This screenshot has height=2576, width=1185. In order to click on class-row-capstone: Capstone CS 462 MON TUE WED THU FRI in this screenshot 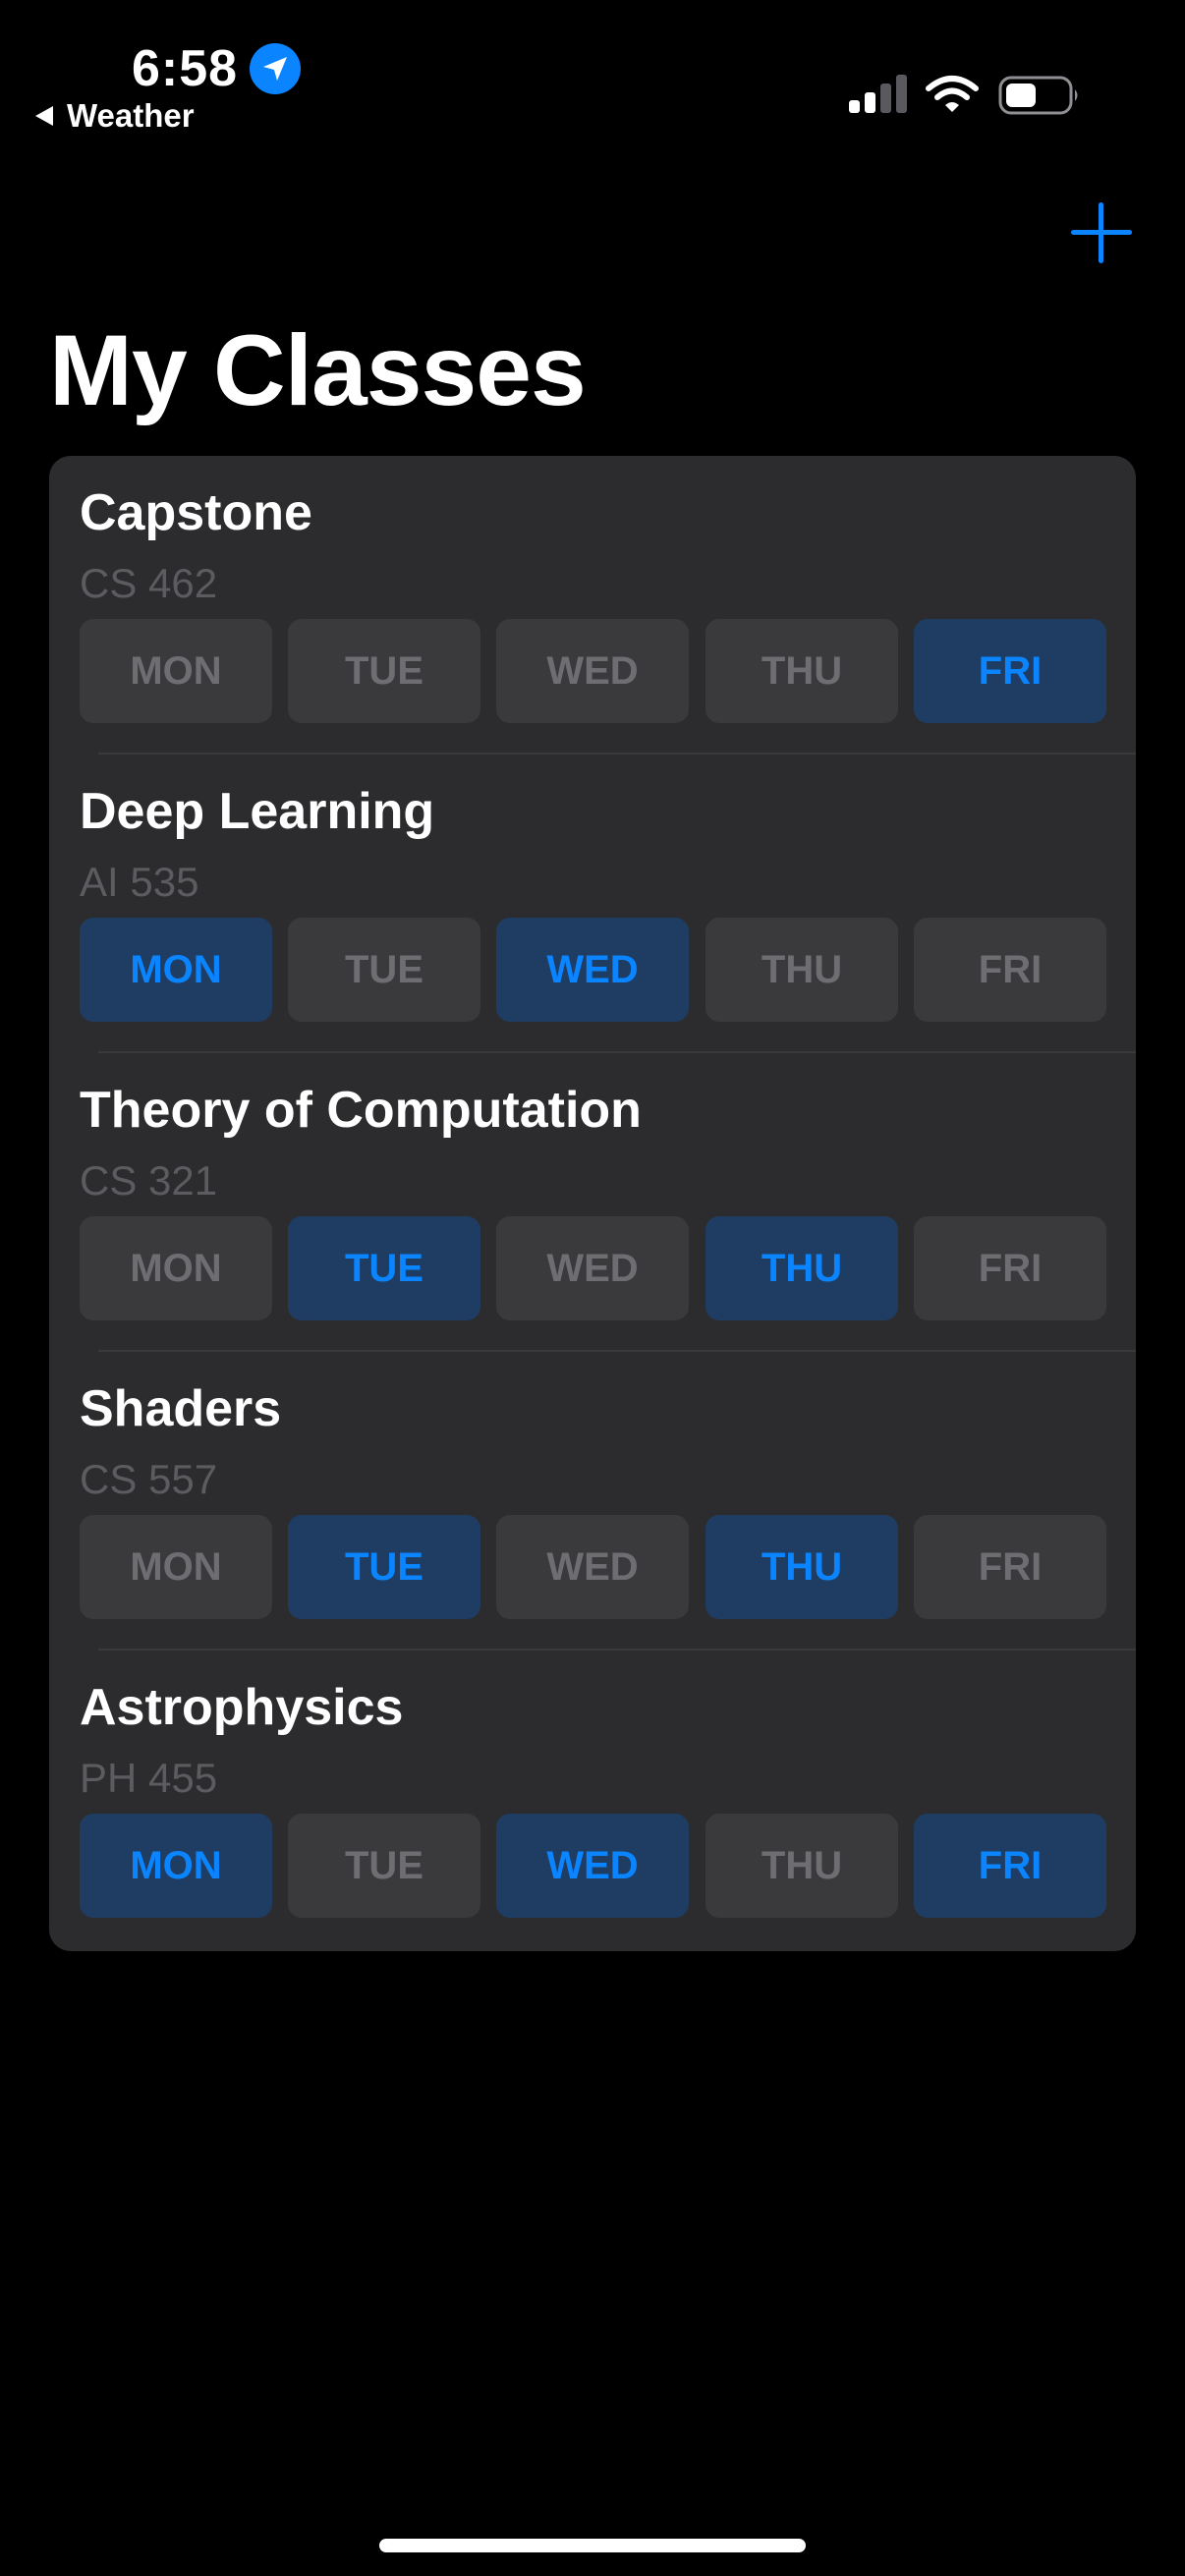, I will do `click(592, 605)`.